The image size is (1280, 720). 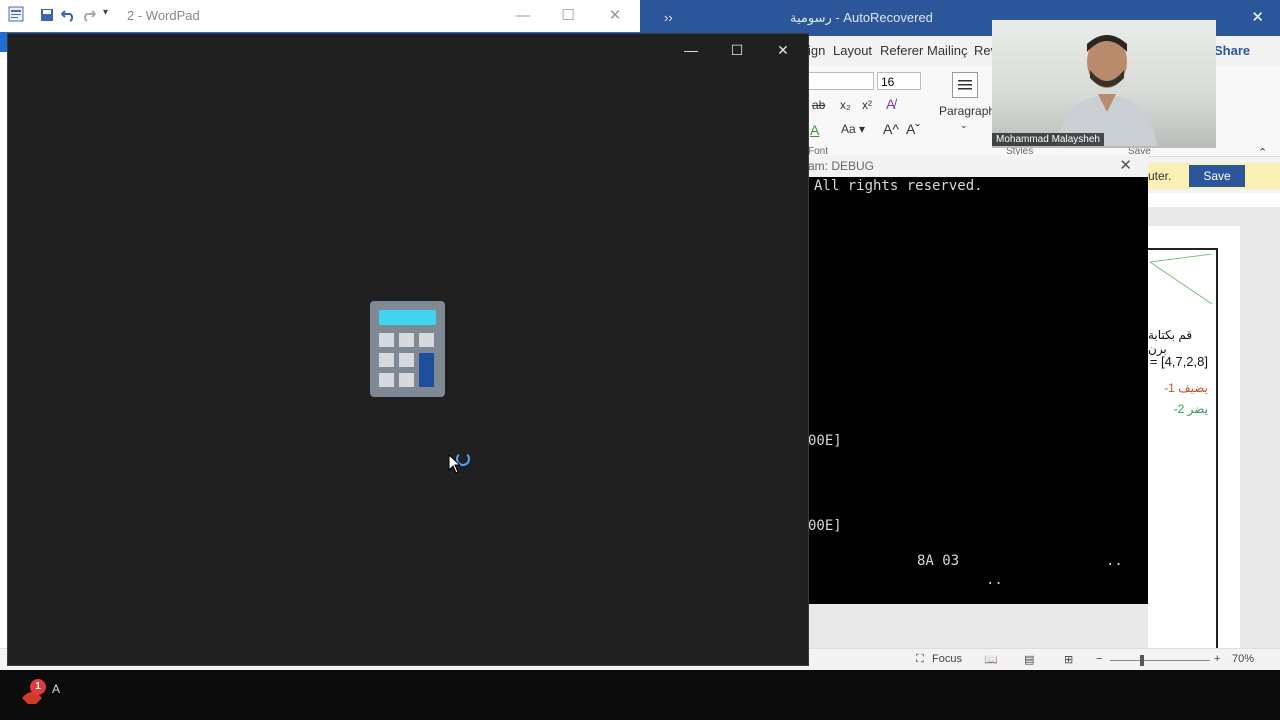 What do you see at coordinates (901, 50) in the screenshot?
I see `tab-references: Referer` at bounding box center [901, 50].